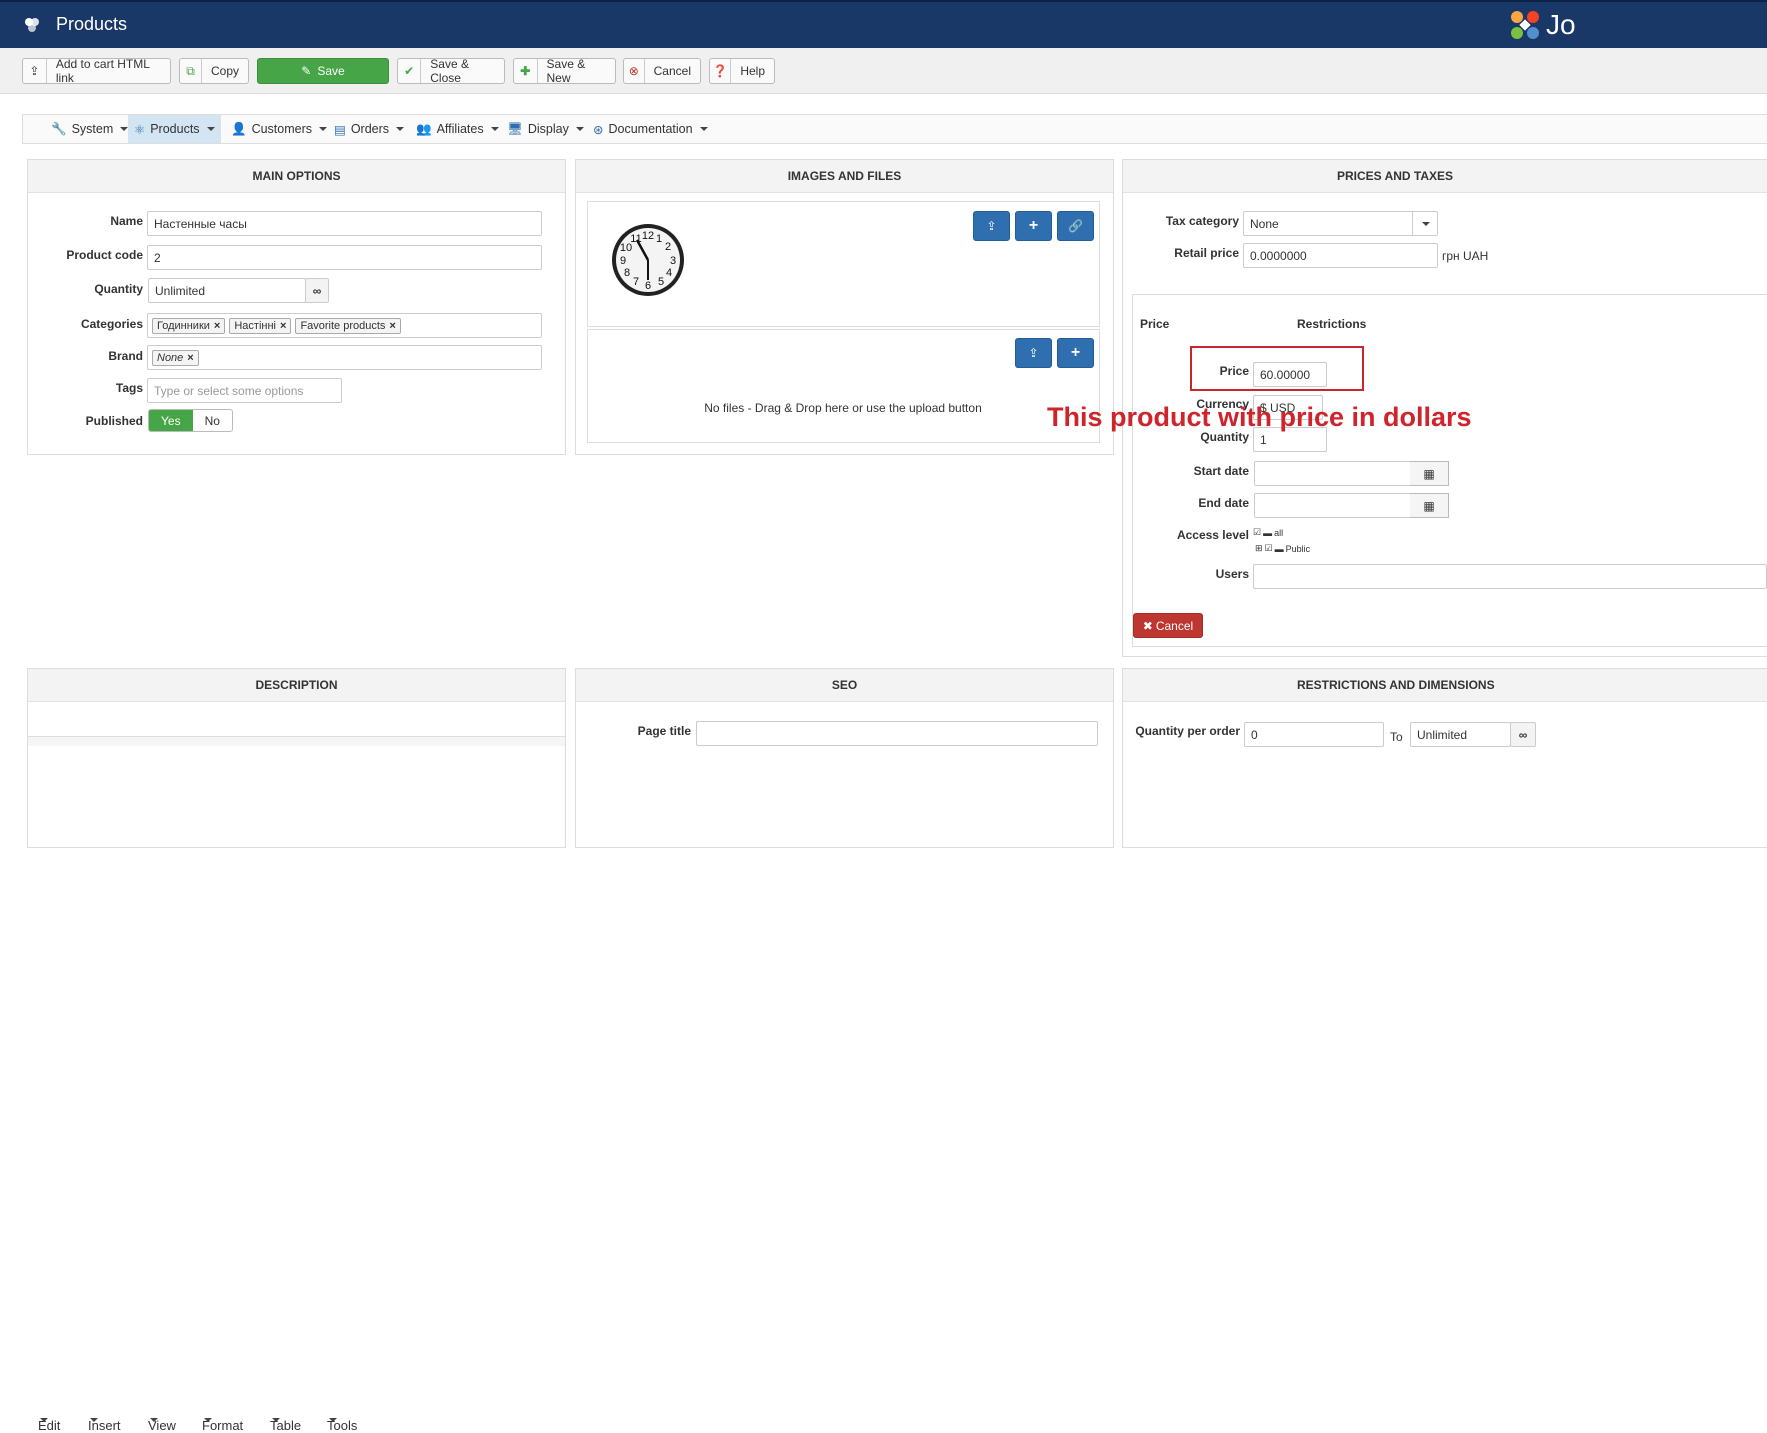  What do you see at coordinates (457, 129) in the screenshot?
I see `menu-affiliates: 👥 Affiliates` at bounding box center [457, 129].